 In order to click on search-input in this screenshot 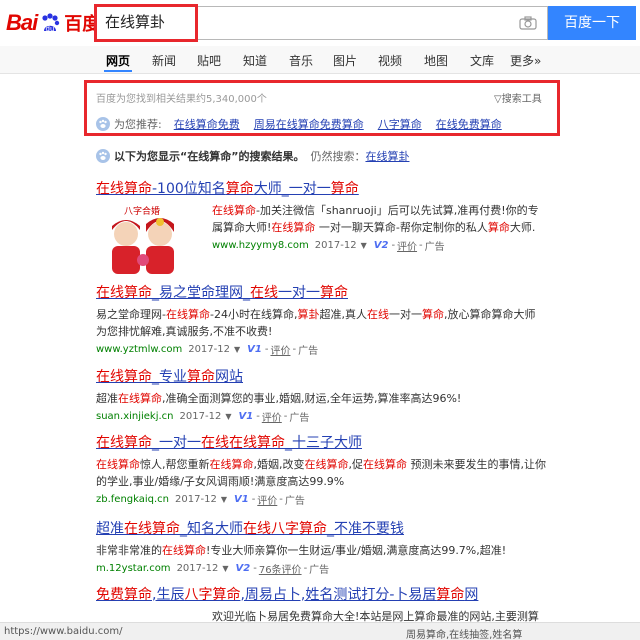, I will do `click(305, 23)`.